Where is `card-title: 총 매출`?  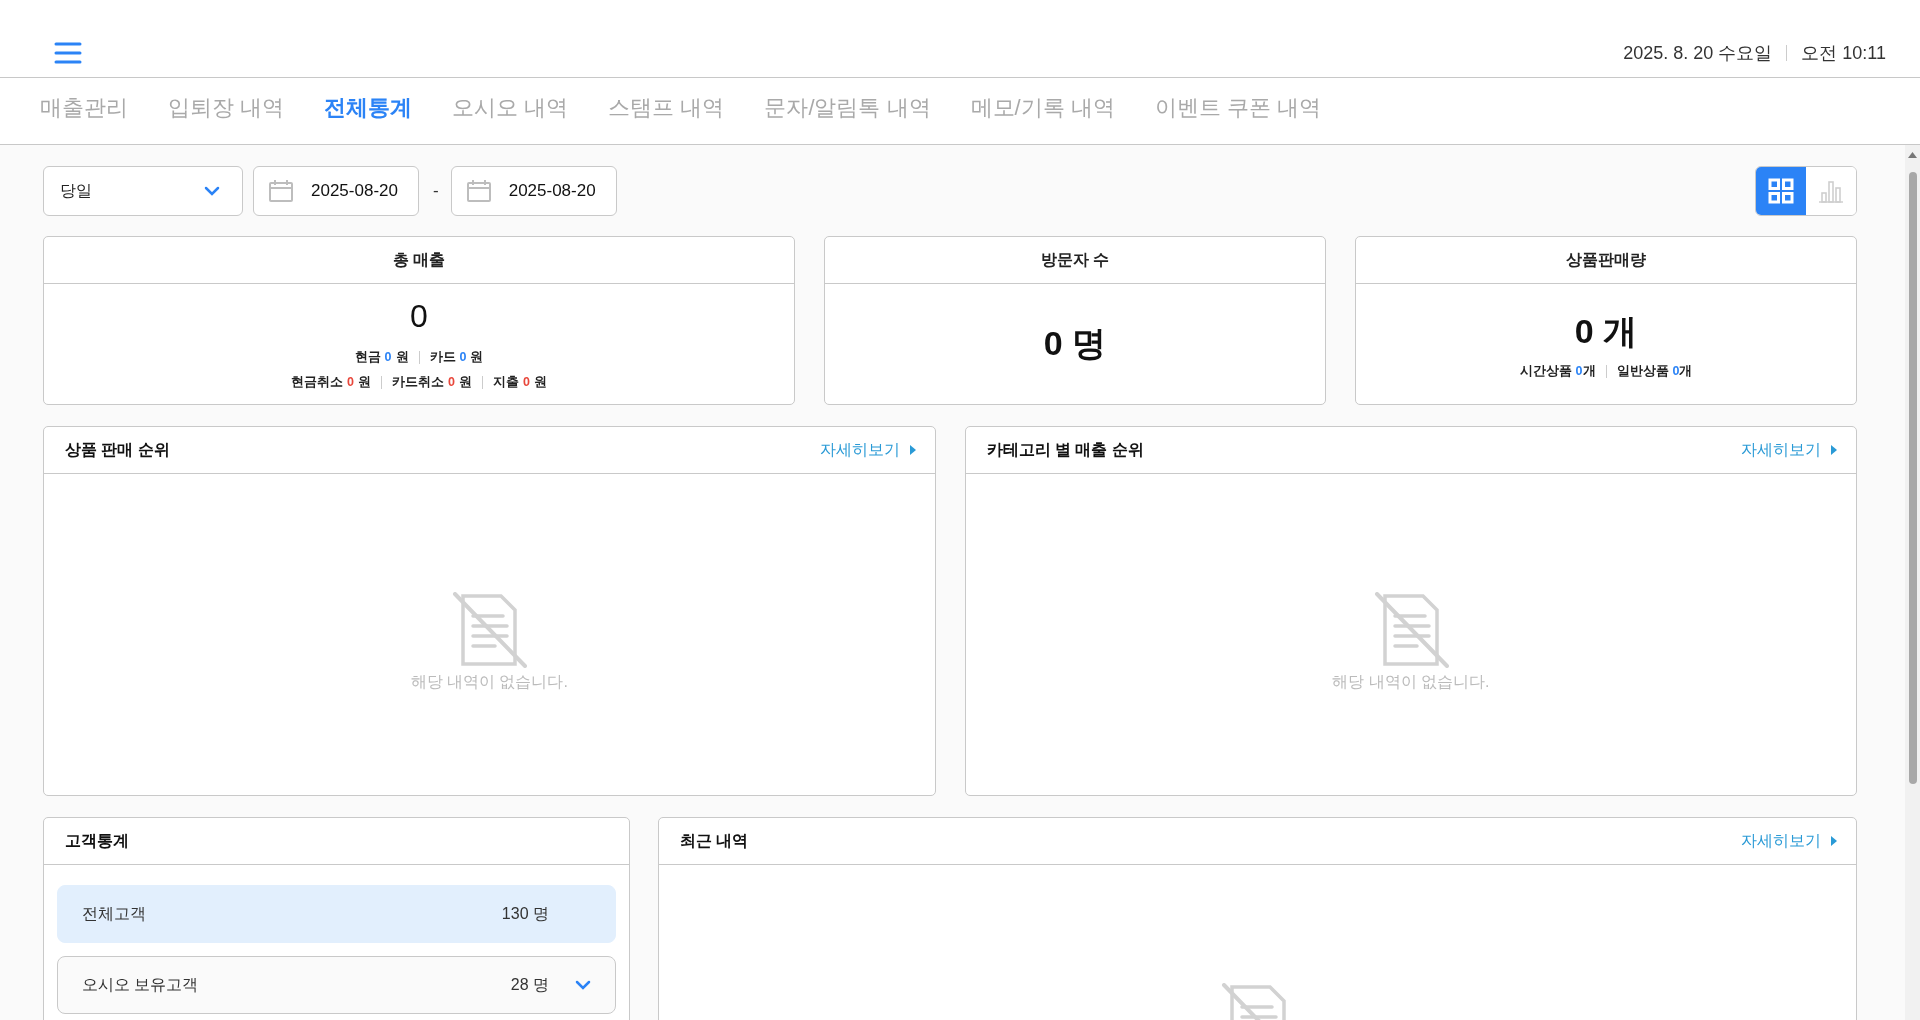
card-title: 총 매출 is located at coordinates (419, 260).